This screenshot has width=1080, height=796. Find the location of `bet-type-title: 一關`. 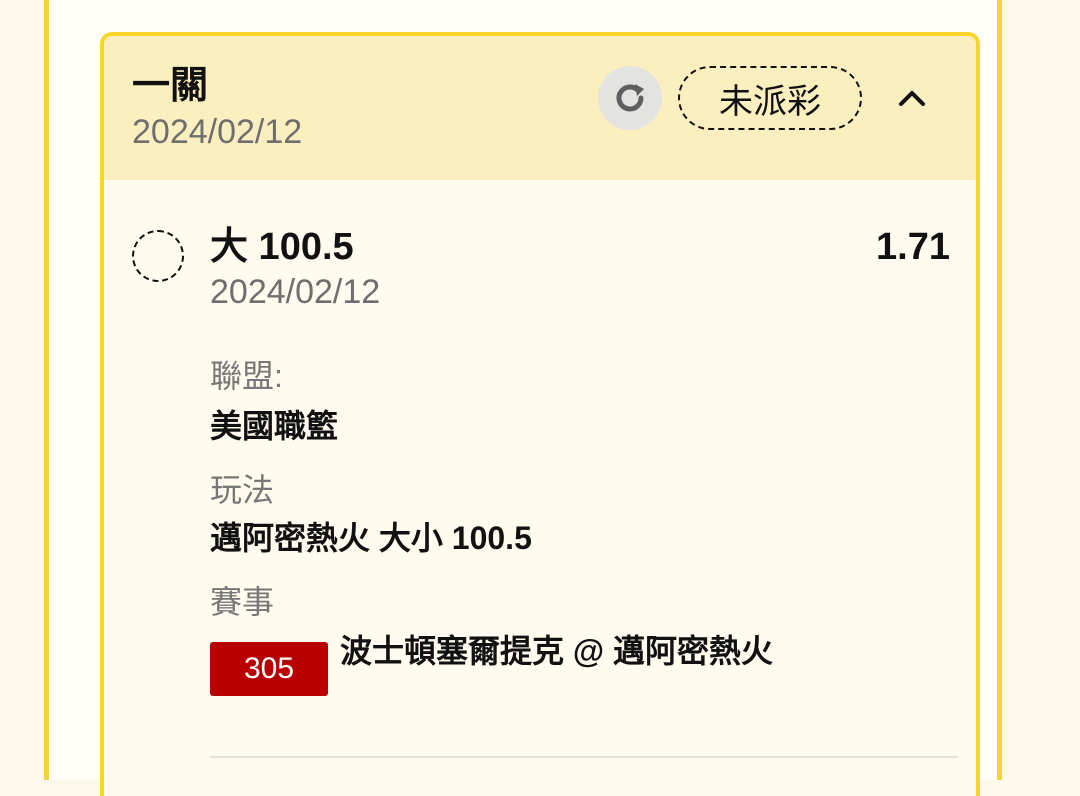

bet-type-title: 一關 is located at coordinates (170, 86).